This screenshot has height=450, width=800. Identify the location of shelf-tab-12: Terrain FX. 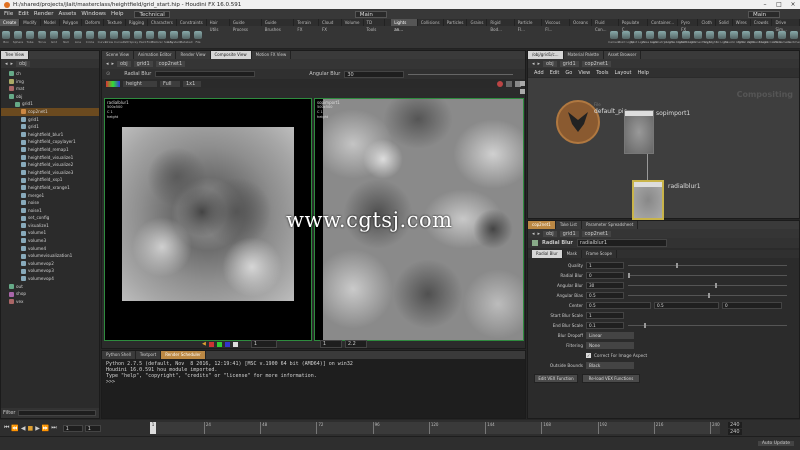
(306, 25).